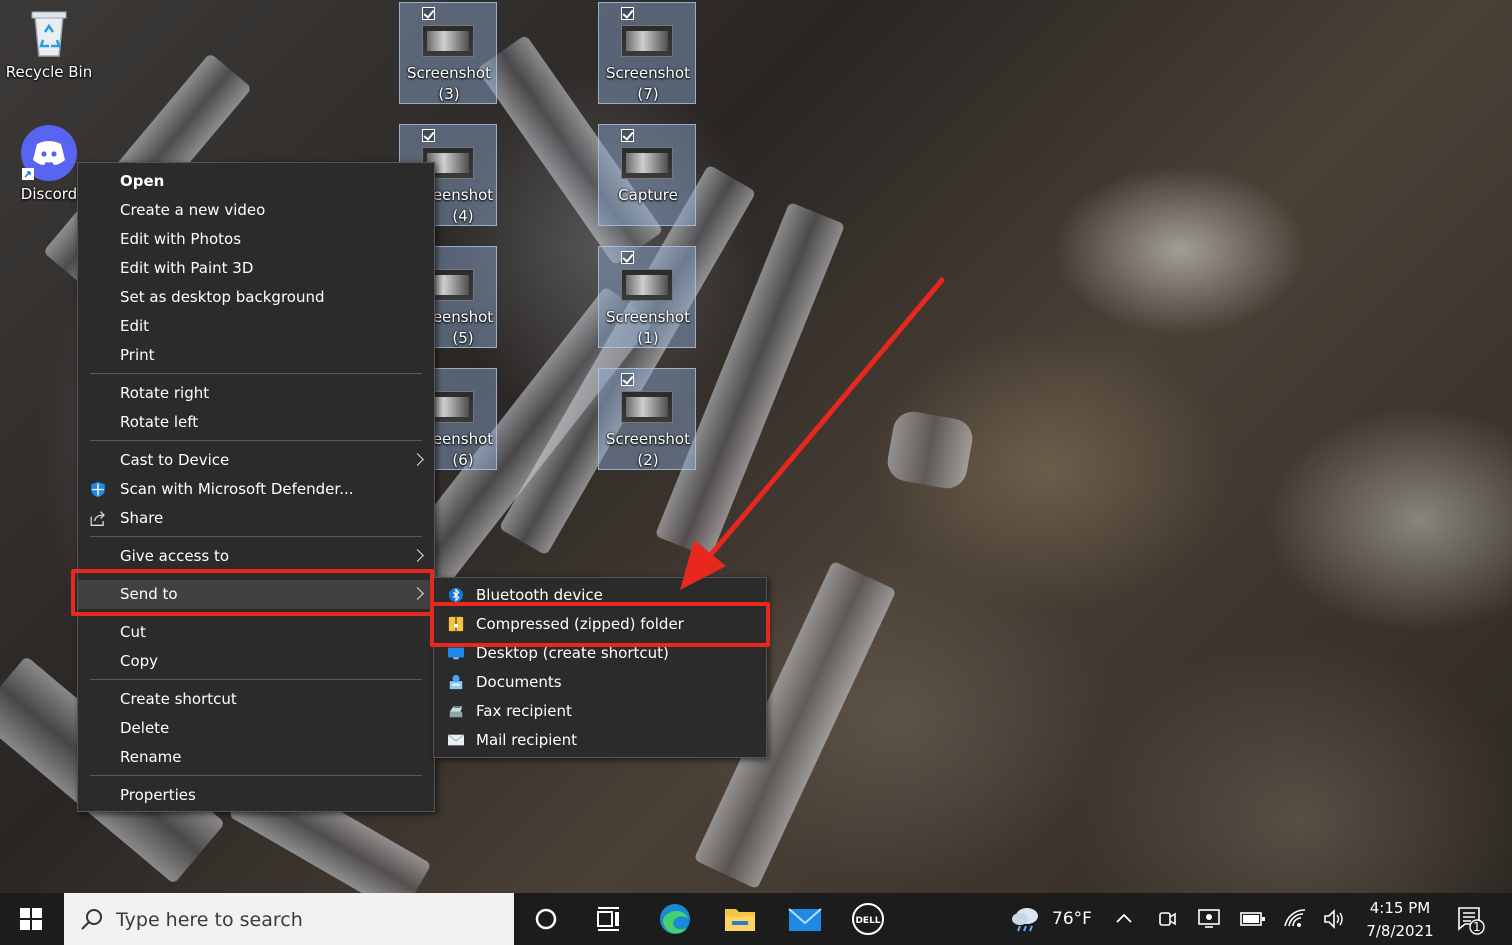 The width and height of the screenshot is (1512, 945). What do you see at coordinates (1295, 919) in the screenshot?
I see `wifi-icon` at bounding box center [1295, 919].